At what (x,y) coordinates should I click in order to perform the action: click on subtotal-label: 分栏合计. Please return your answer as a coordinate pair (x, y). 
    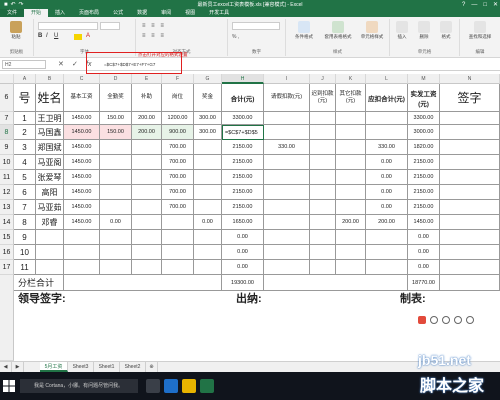
    Looking at the image, I should click on (39, 283).